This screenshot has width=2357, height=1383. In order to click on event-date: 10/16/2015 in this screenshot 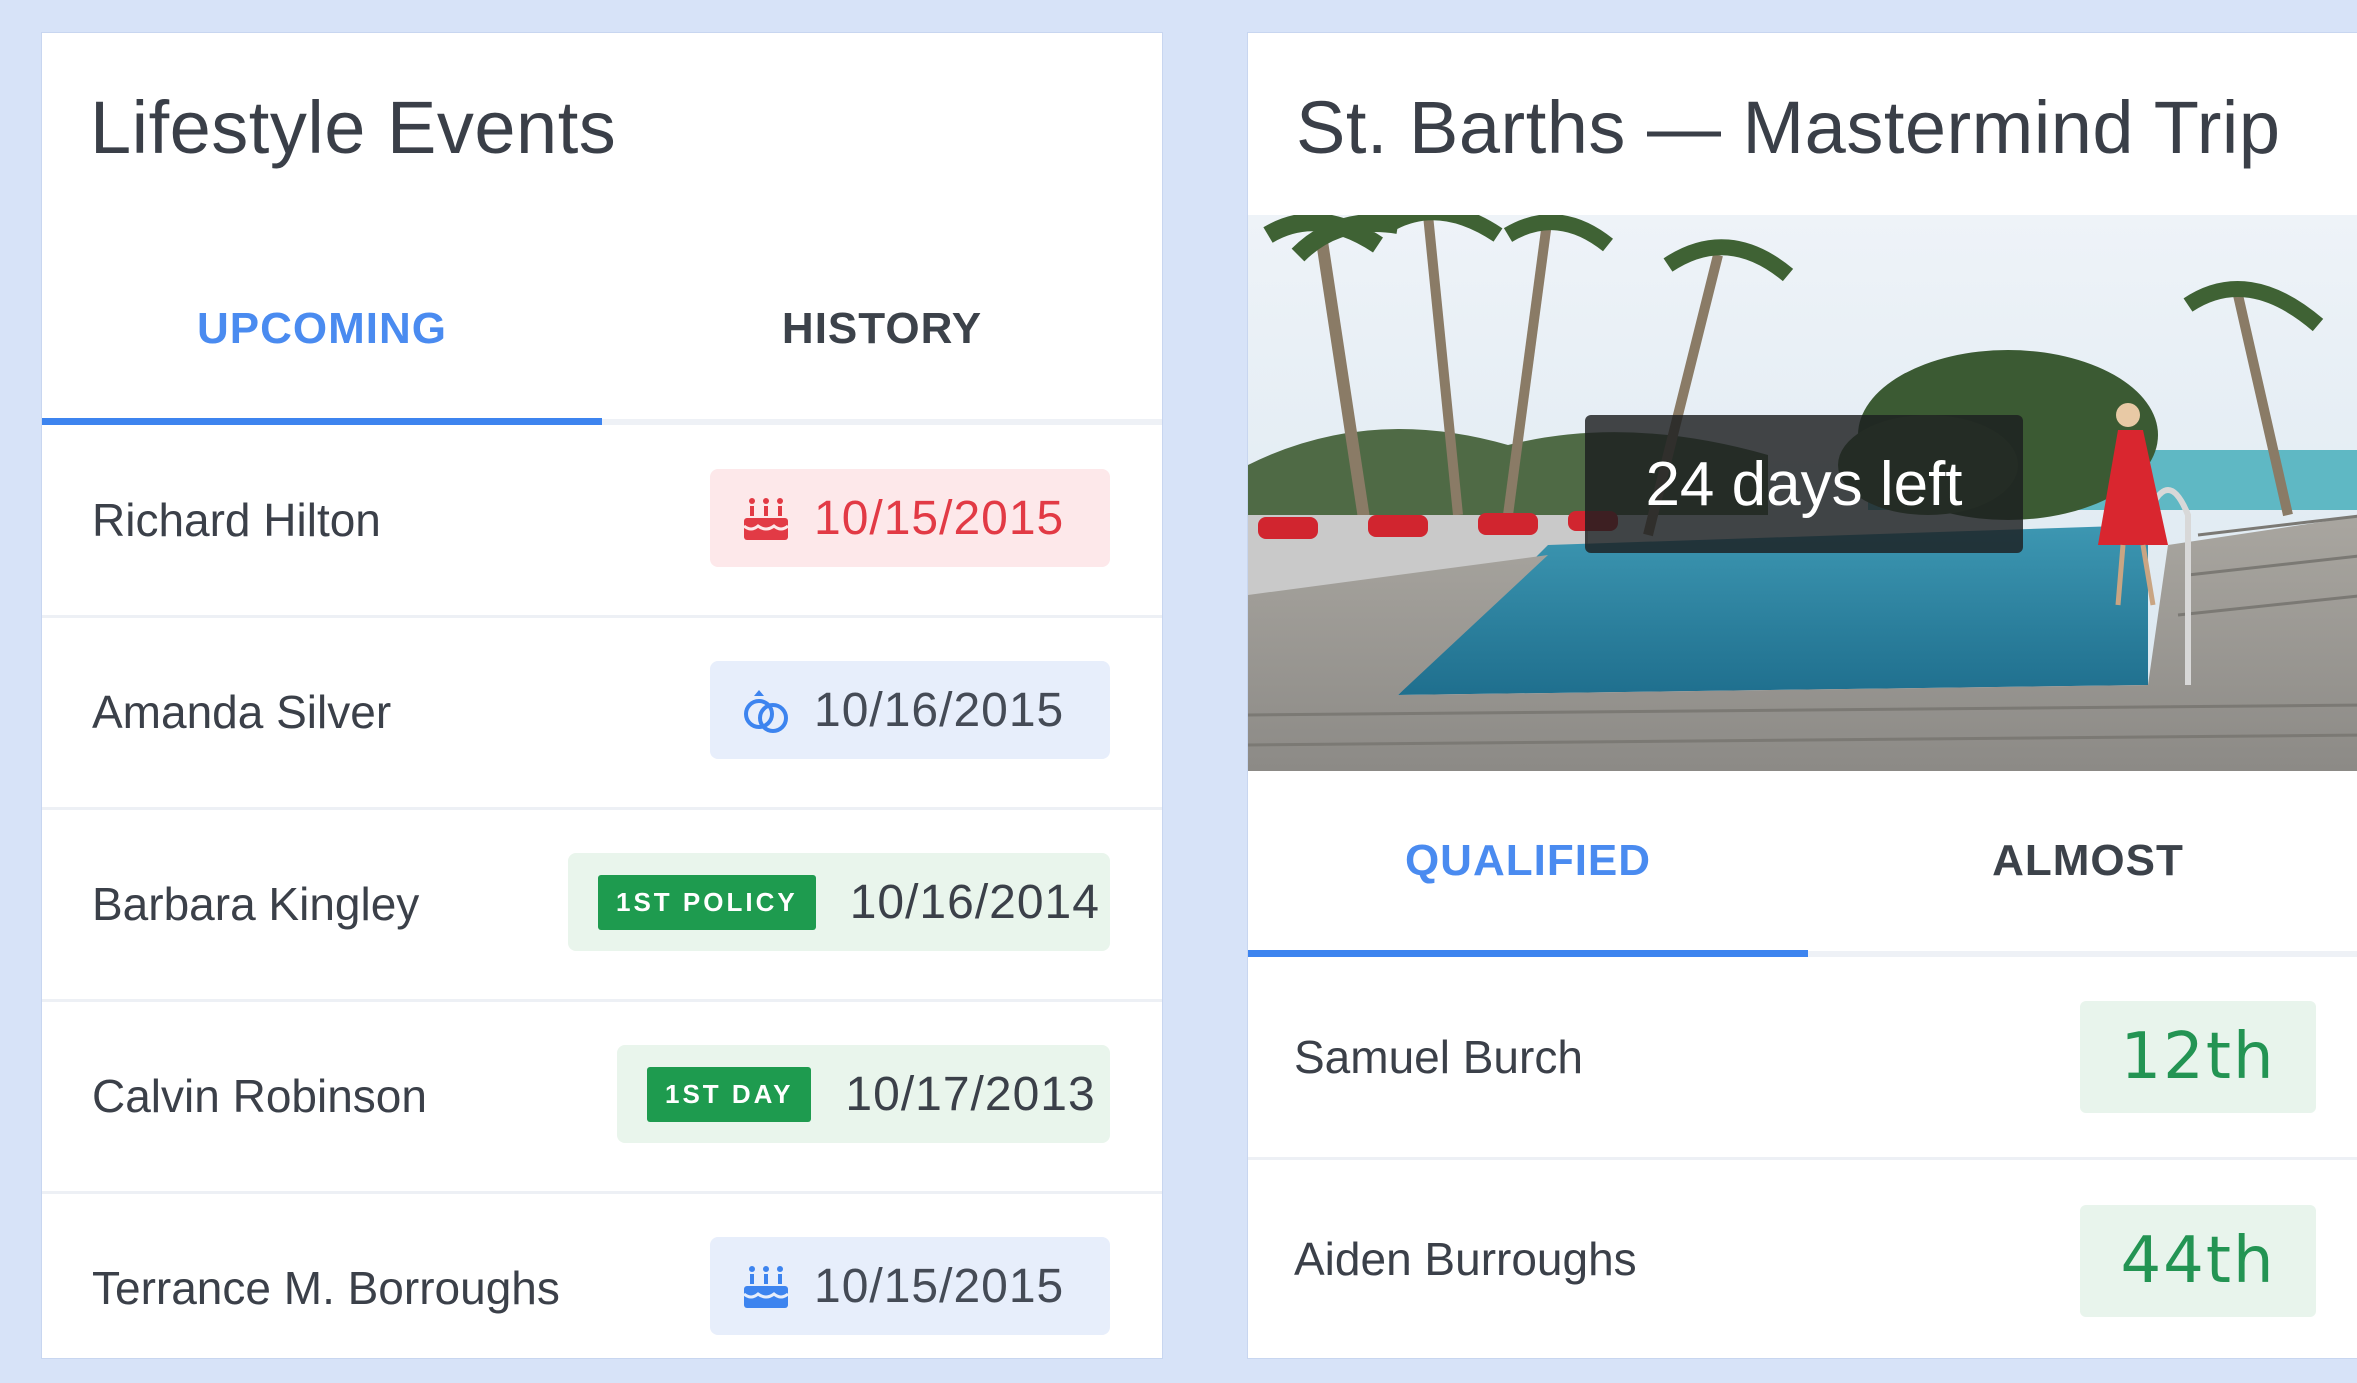, I will do `click(939, 710)`.